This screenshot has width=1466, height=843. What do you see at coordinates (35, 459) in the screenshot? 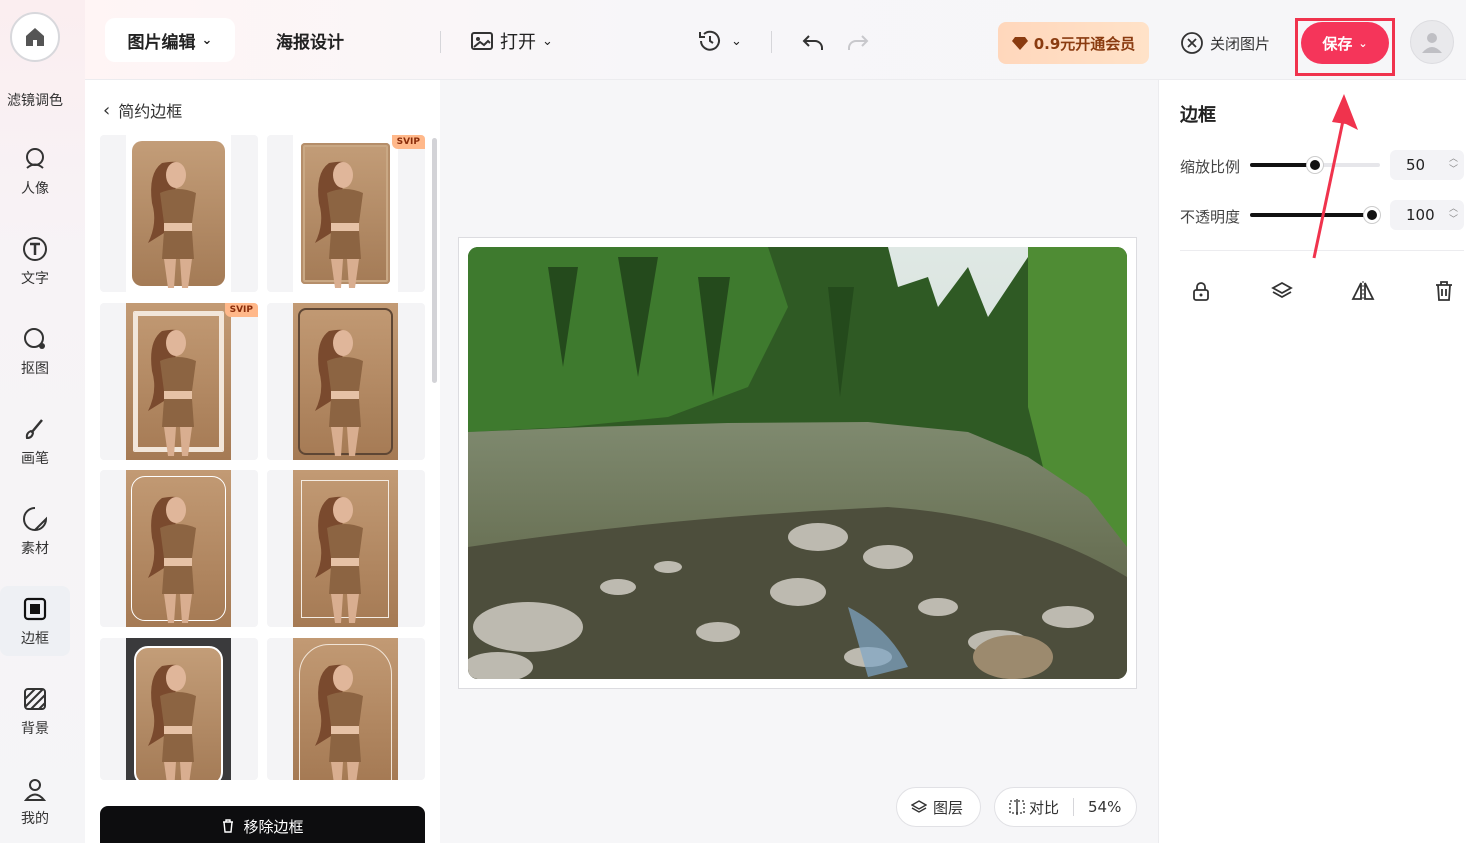
I see `rail-label: 画笔` at bounding box center [35, 459].